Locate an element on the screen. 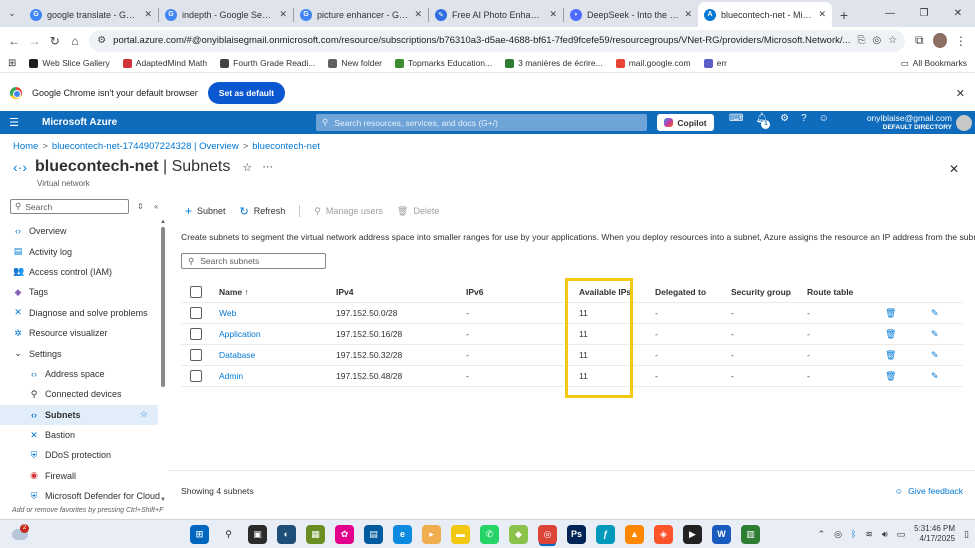 This screenshot has width=975, height=548. select-all-checkbox is located at coordinates (196, 292).